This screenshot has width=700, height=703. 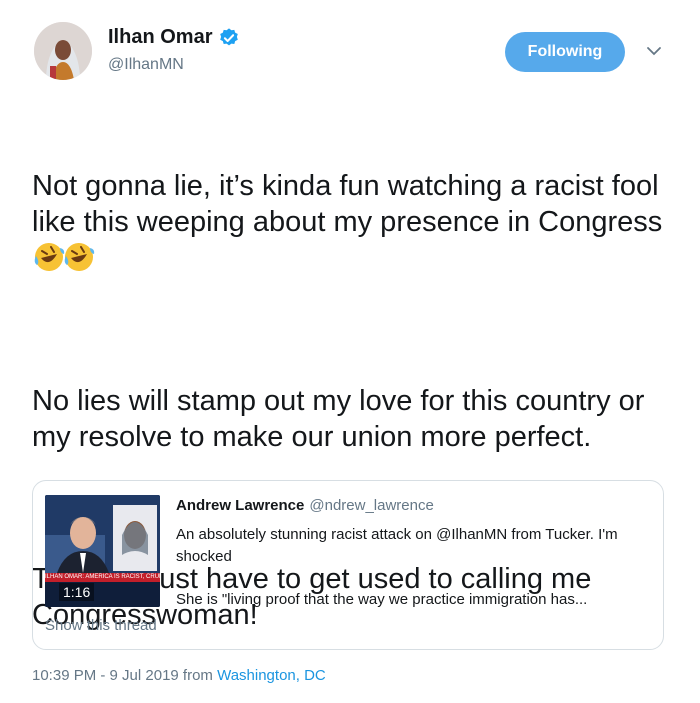 What do you see at coordinates (160, 37) in the screenshot?
I see `author-display-name: Ilhan Omar` at bounding box center [160, 37].